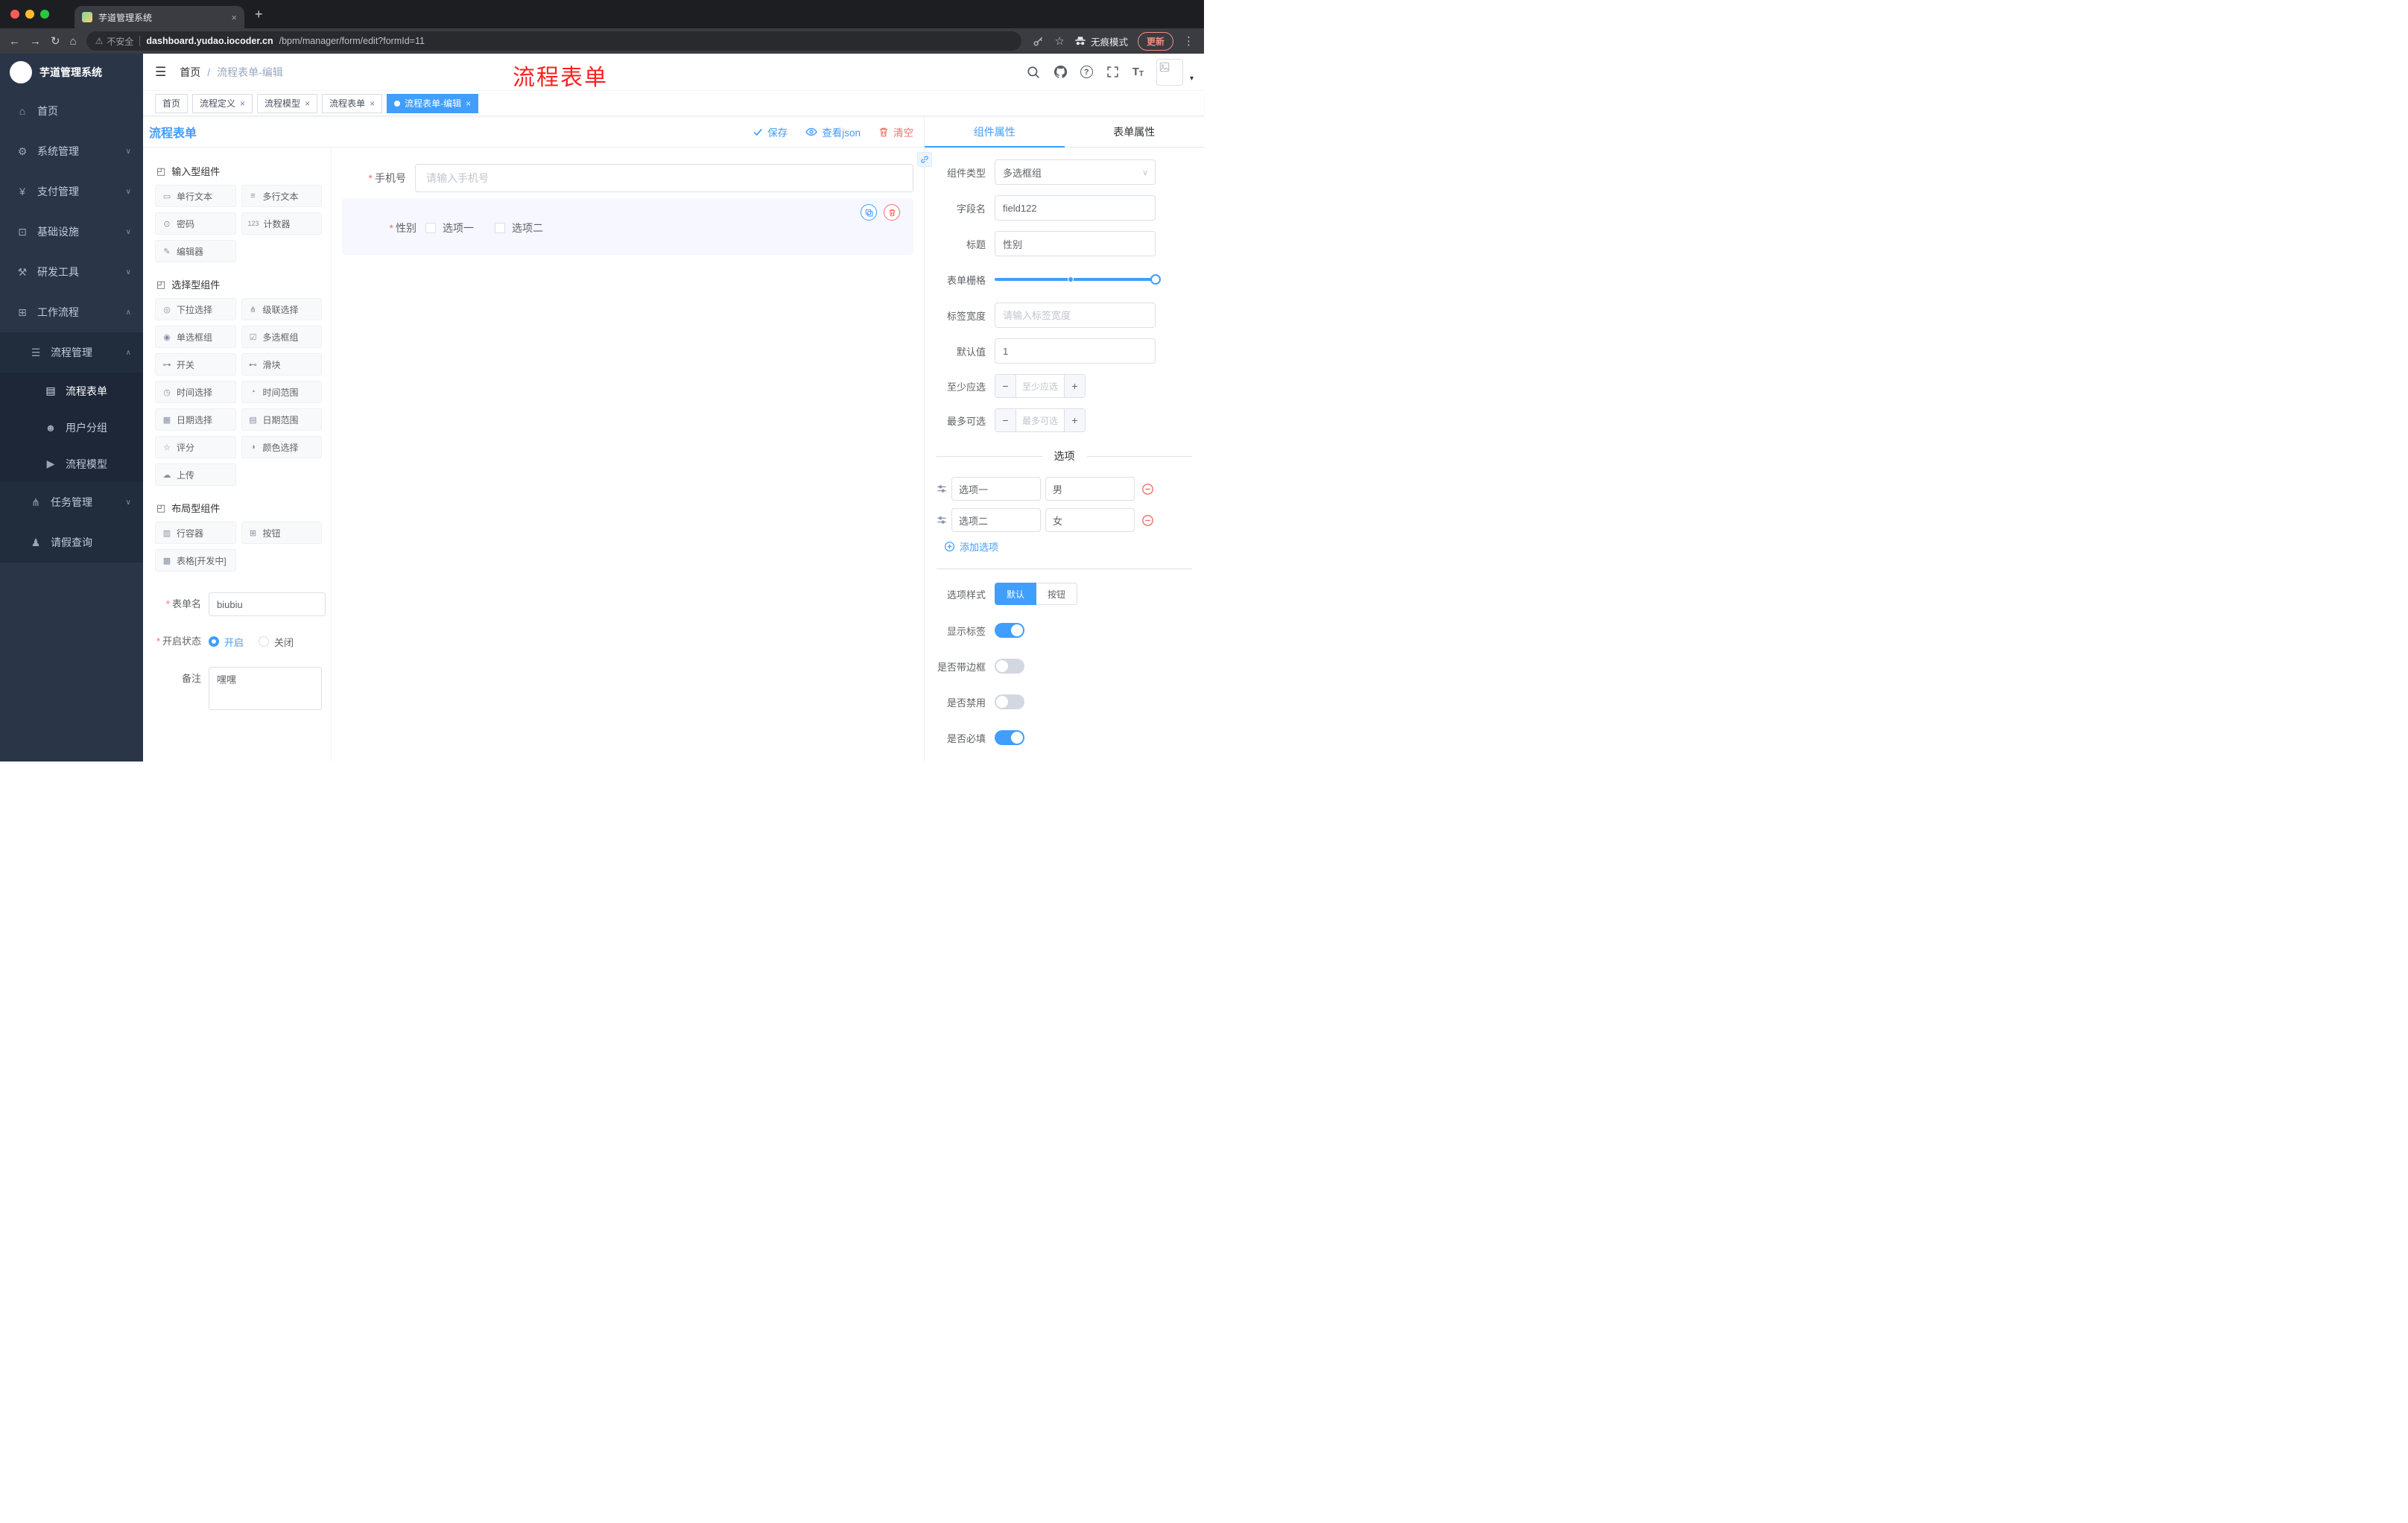 The image size is (2408, 1523). Describe the element at coordinates (71, 232) in the screenshot. I see `sidebar-item-infrastructure: ⊡ 基础设施 ∨` at that location.